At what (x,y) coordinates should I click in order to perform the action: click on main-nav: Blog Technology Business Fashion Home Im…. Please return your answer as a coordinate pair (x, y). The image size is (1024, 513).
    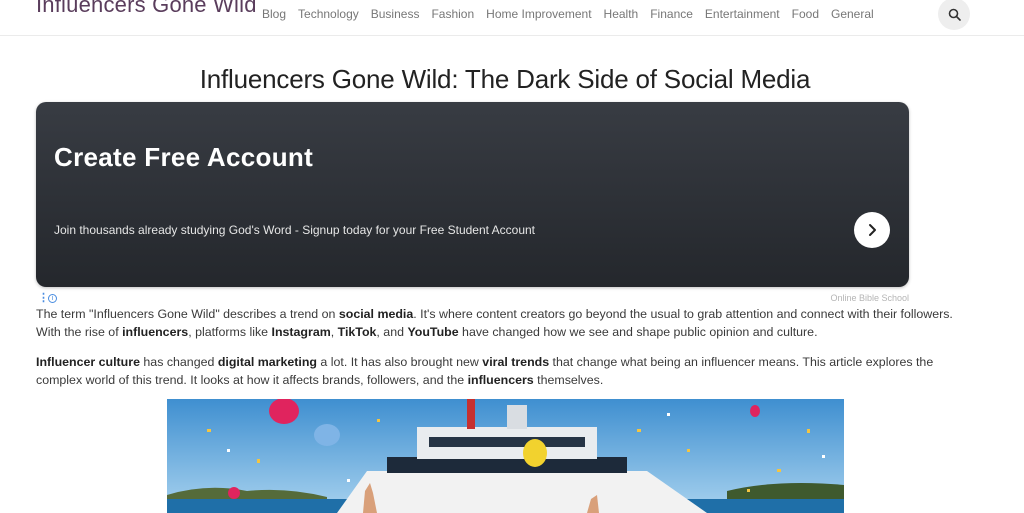
    Looking at the image, I should click on (574, 14).